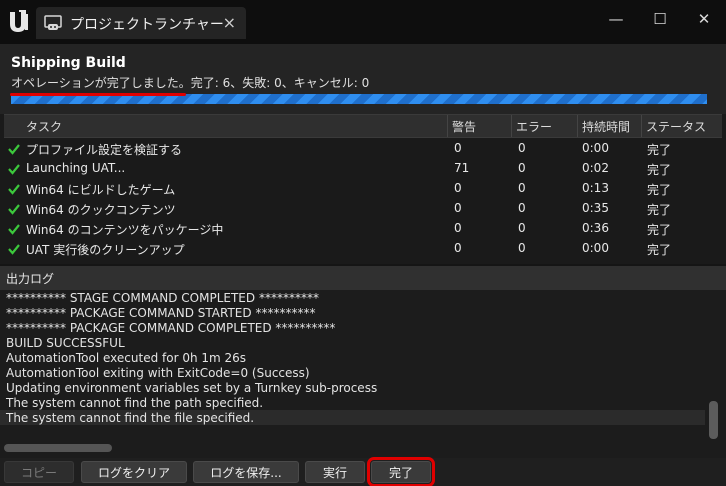  What do you see at coordinates (101, 190) in the screenshot?
I see `task-name: Win64 にビルドしたゲーム` at bounding box center [101, 190].